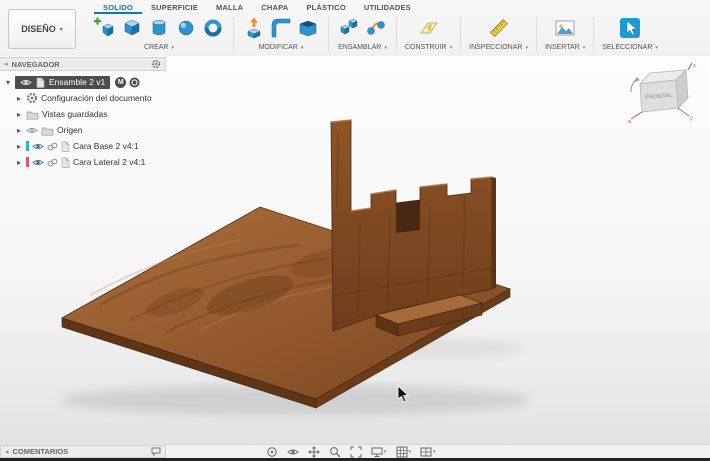 The width and height of the screenshot is (710, 461). I want to click on axis-x-label: x, so click(629, 122).